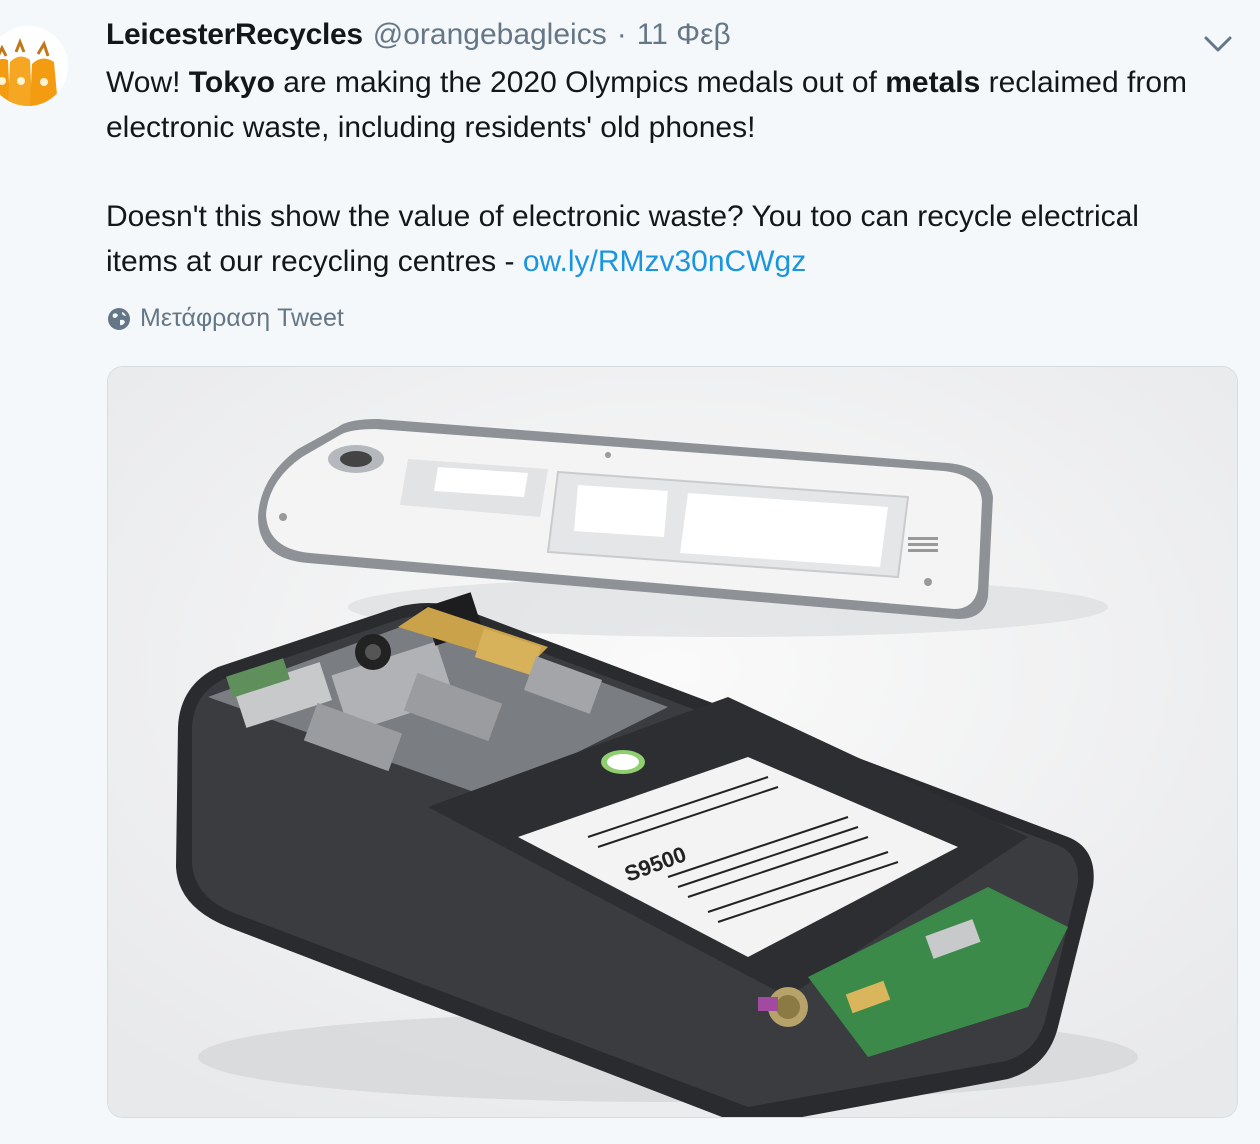 Image resolution: width=1260 pixels, height=1144 pixels. What do you see at coordinates (684, 35) in the screenshot?
I see `tweet-date: 11 Φεβ` at bounding box center [684, 35].